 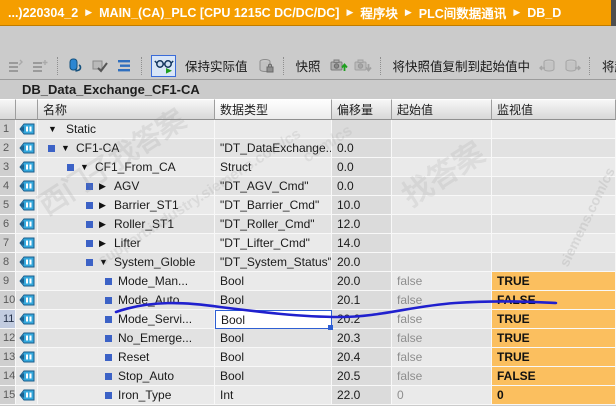 I want to click on row-number: 1, so click(x=8, y=129).